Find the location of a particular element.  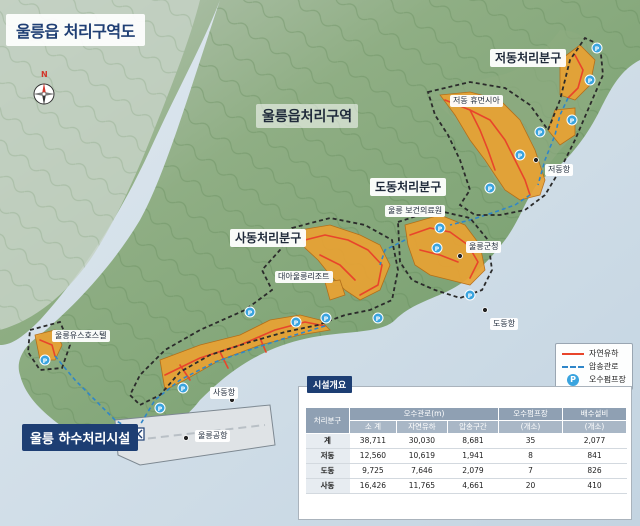

cell-natural: 10,619 is located at coordinates (422, 456).